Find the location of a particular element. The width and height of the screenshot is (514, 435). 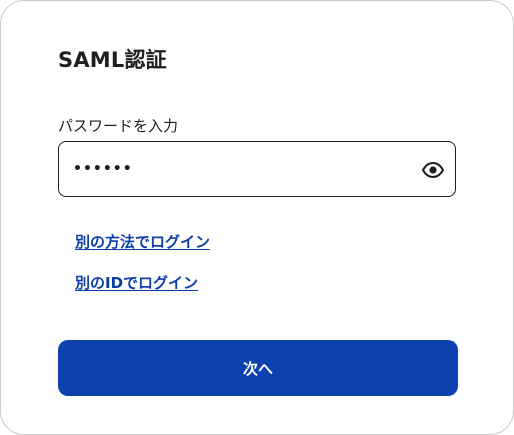

page-title: SAML認証 is located at coordinates (112, 60).